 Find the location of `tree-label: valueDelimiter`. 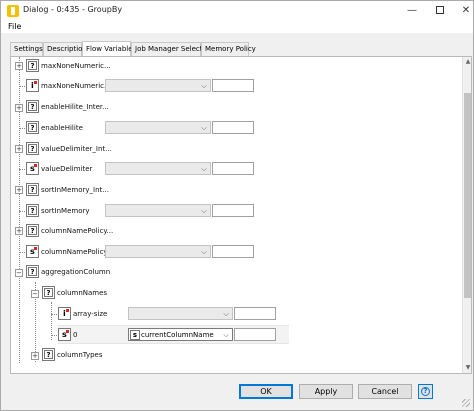

tree-label: valueDelimiter is located at coordinates (67, 169).